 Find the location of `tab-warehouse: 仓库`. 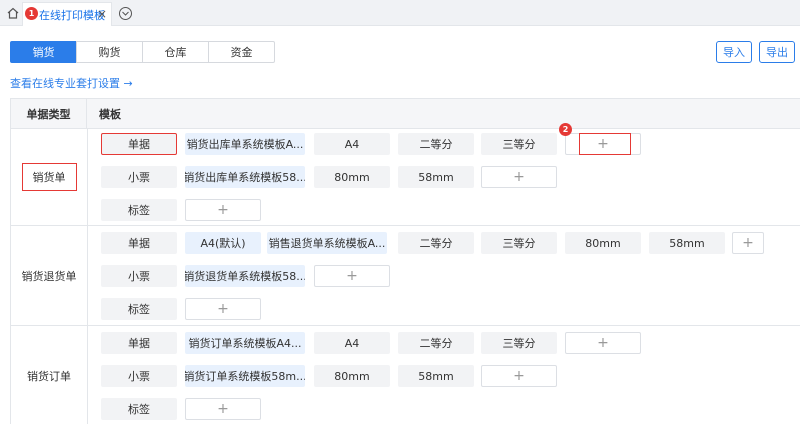

tab-warehouse: 仓库 is located at coordinates (175, 52).